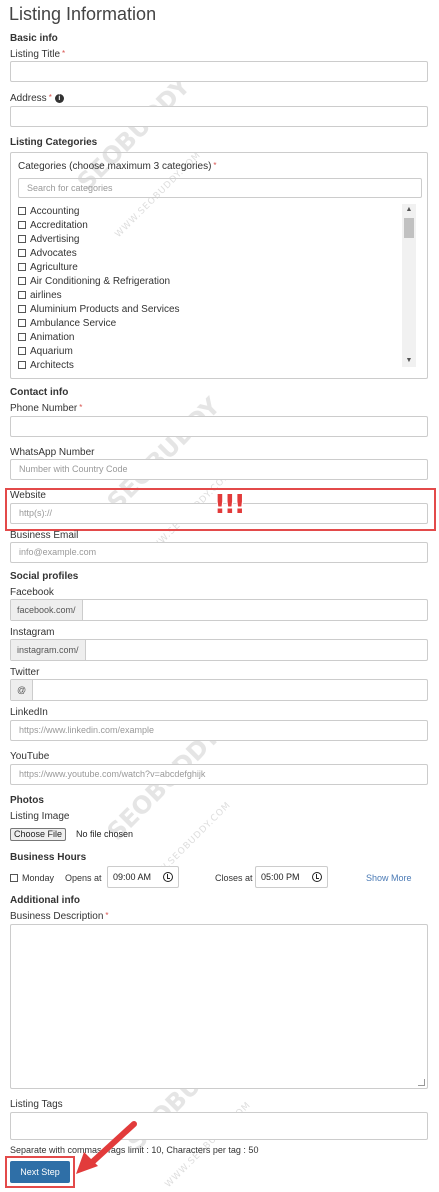  What do you see at coordinates (208, 295) in the screenshot?
I see `category-item: airlines` at bounding box center [208, 295].